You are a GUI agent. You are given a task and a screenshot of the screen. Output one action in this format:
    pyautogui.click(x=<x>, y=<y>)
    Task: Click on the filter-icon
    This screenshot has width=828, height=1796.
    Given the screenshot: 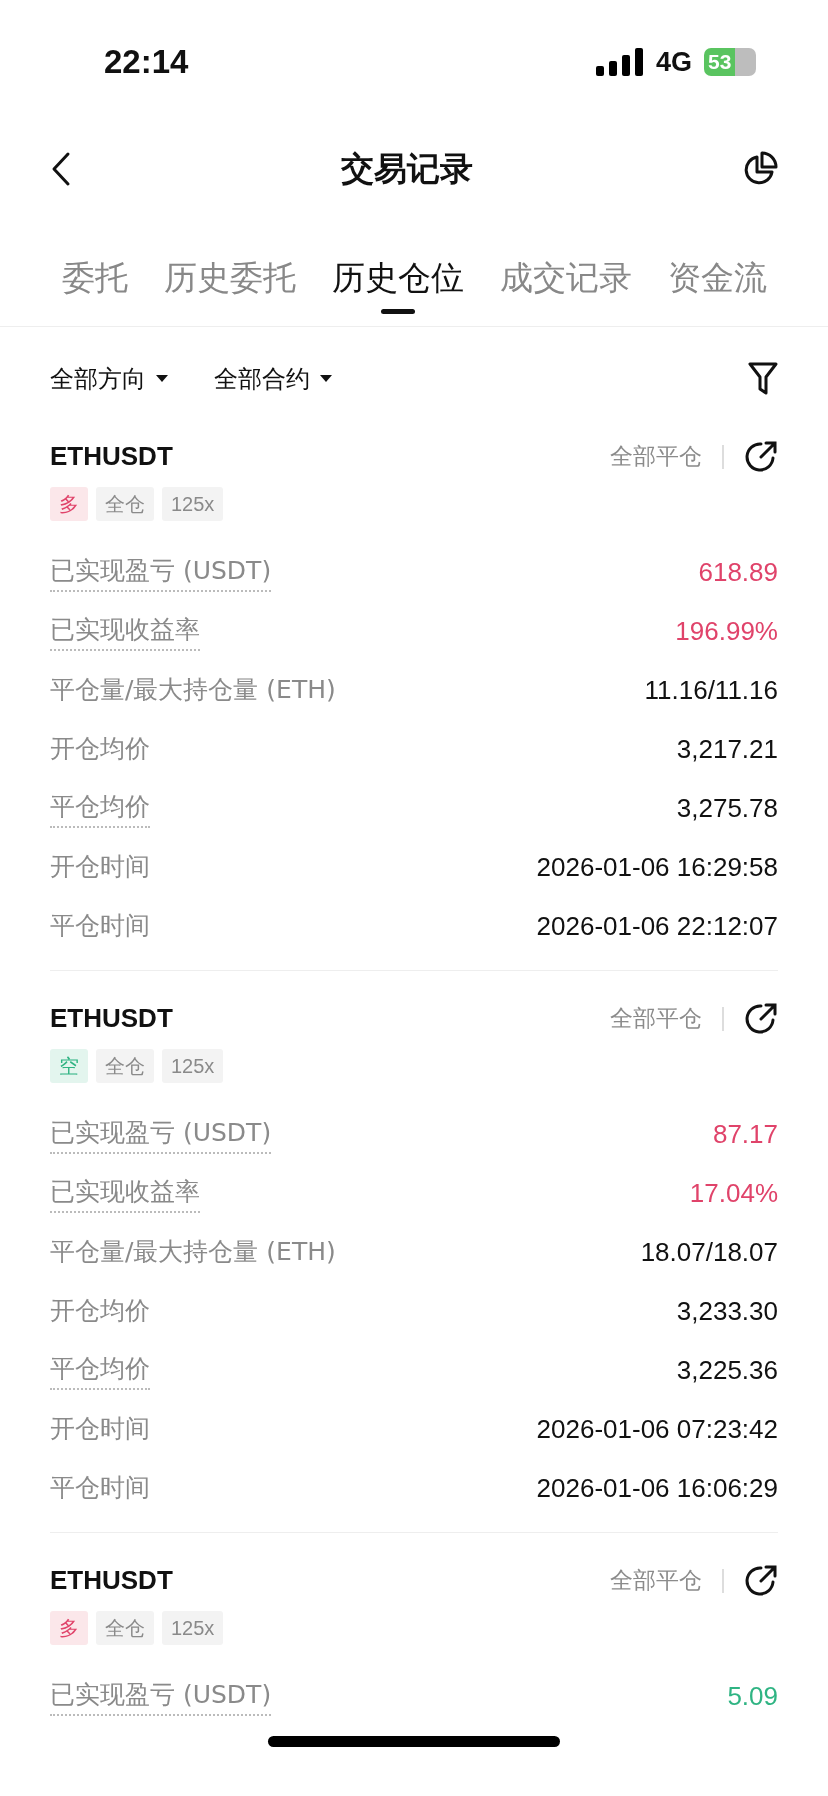 What is the action you would take?
    pyautogui.click(x=763, y=378)
    